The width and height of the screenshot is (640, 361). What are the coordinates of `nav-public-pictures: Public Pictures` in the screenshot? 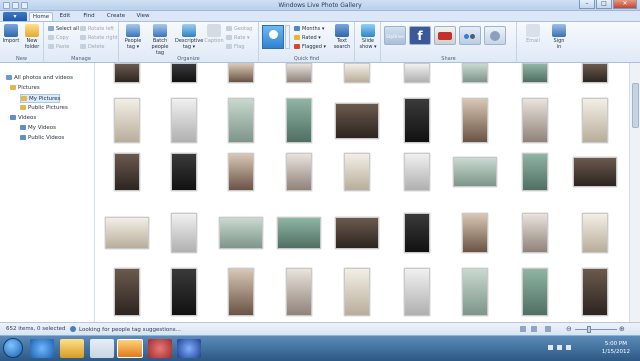 It's located at (44, 108).